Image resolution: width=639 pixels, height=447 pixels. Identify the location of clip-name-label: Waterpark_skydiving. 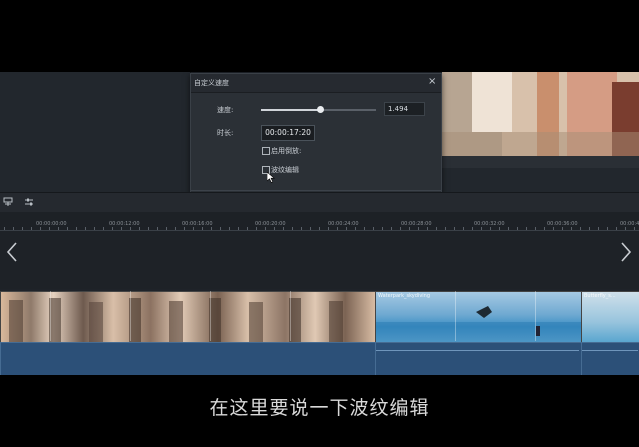
(404, 296).